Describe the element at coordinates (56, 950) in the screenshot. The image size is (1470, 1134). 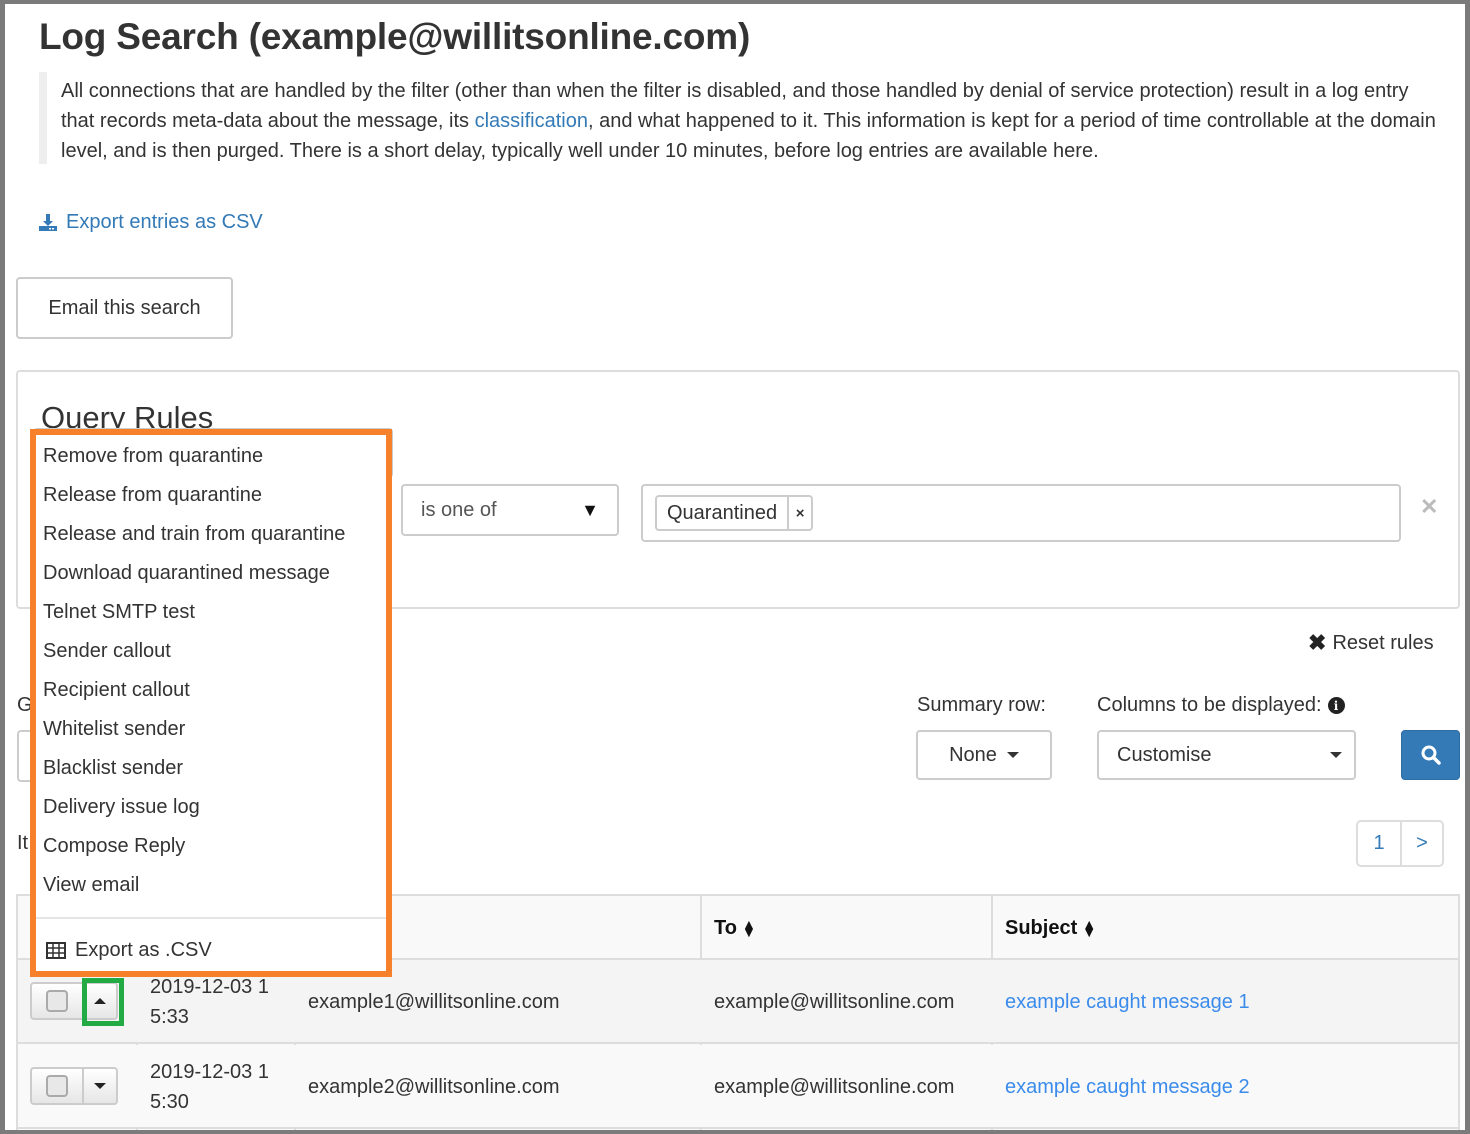
I see `table-icon` at that location.